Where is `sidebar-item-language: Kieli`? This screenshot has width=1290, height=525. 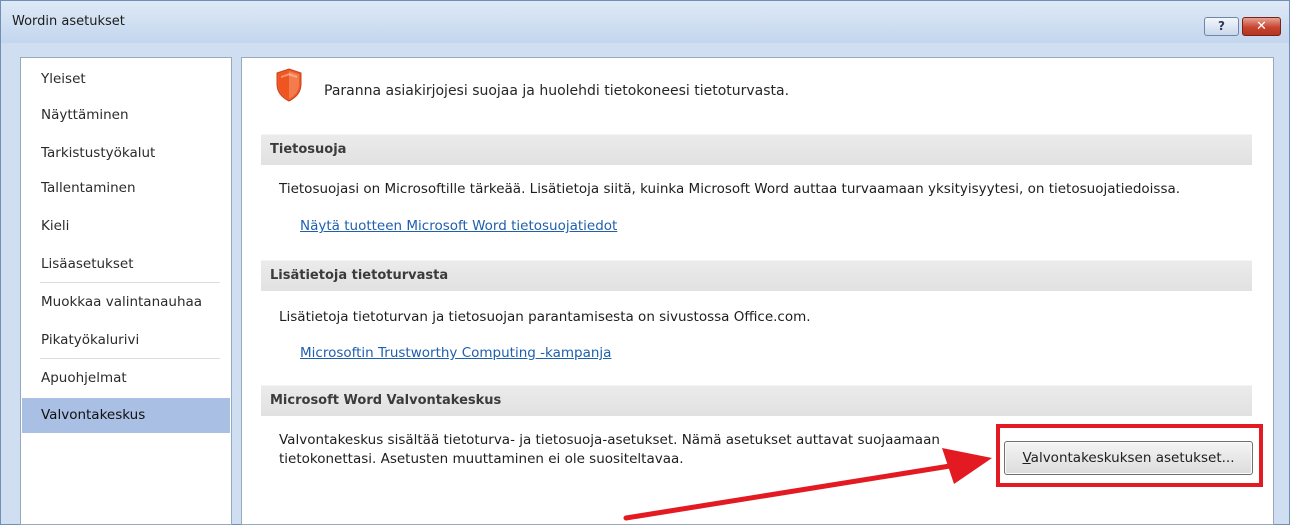
sidebar-item-language: Kieli is located at coordinates (126, 226).